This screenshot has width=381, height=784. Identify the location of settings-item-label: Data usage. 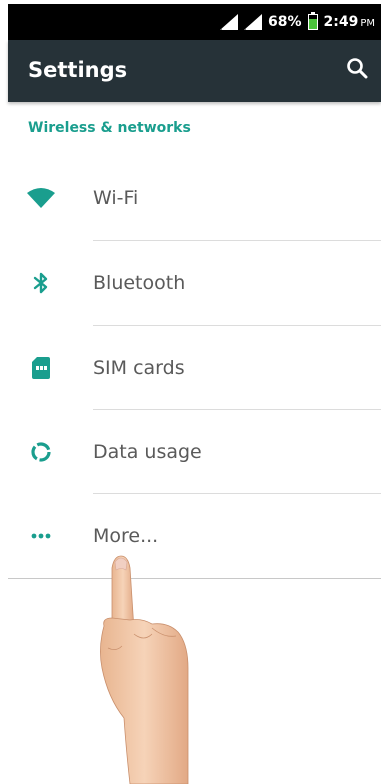
(147, 452).